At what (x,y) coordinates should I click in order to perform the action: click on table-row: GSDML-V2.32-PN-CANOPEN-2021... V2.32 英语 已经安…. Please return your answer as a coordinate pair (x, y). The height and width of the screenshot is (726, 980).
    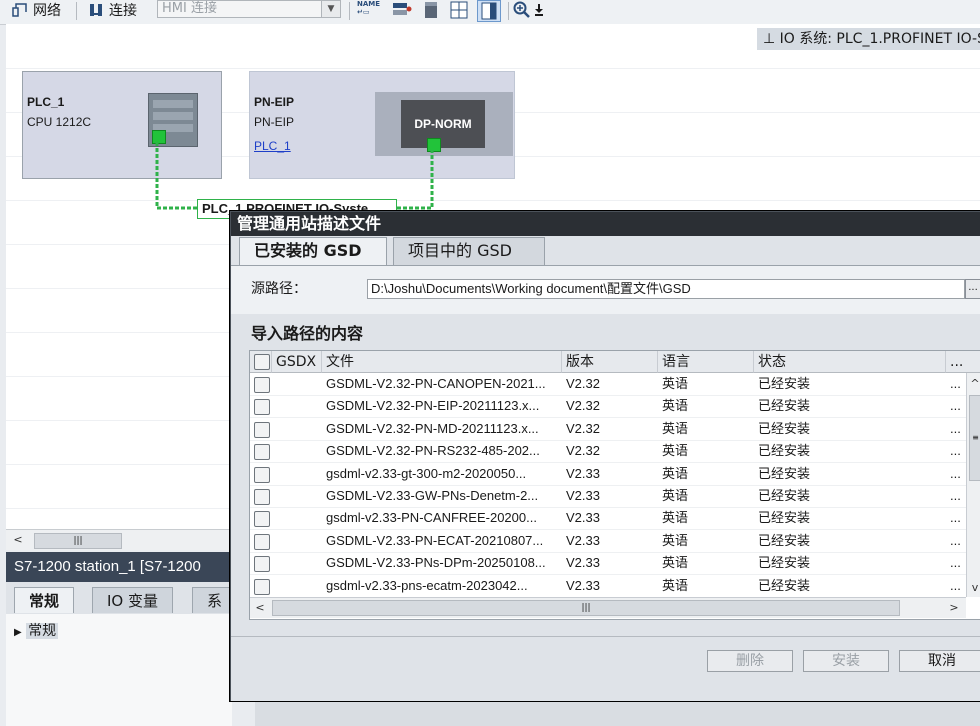
    Looking at the image, I should click on (608, 384).